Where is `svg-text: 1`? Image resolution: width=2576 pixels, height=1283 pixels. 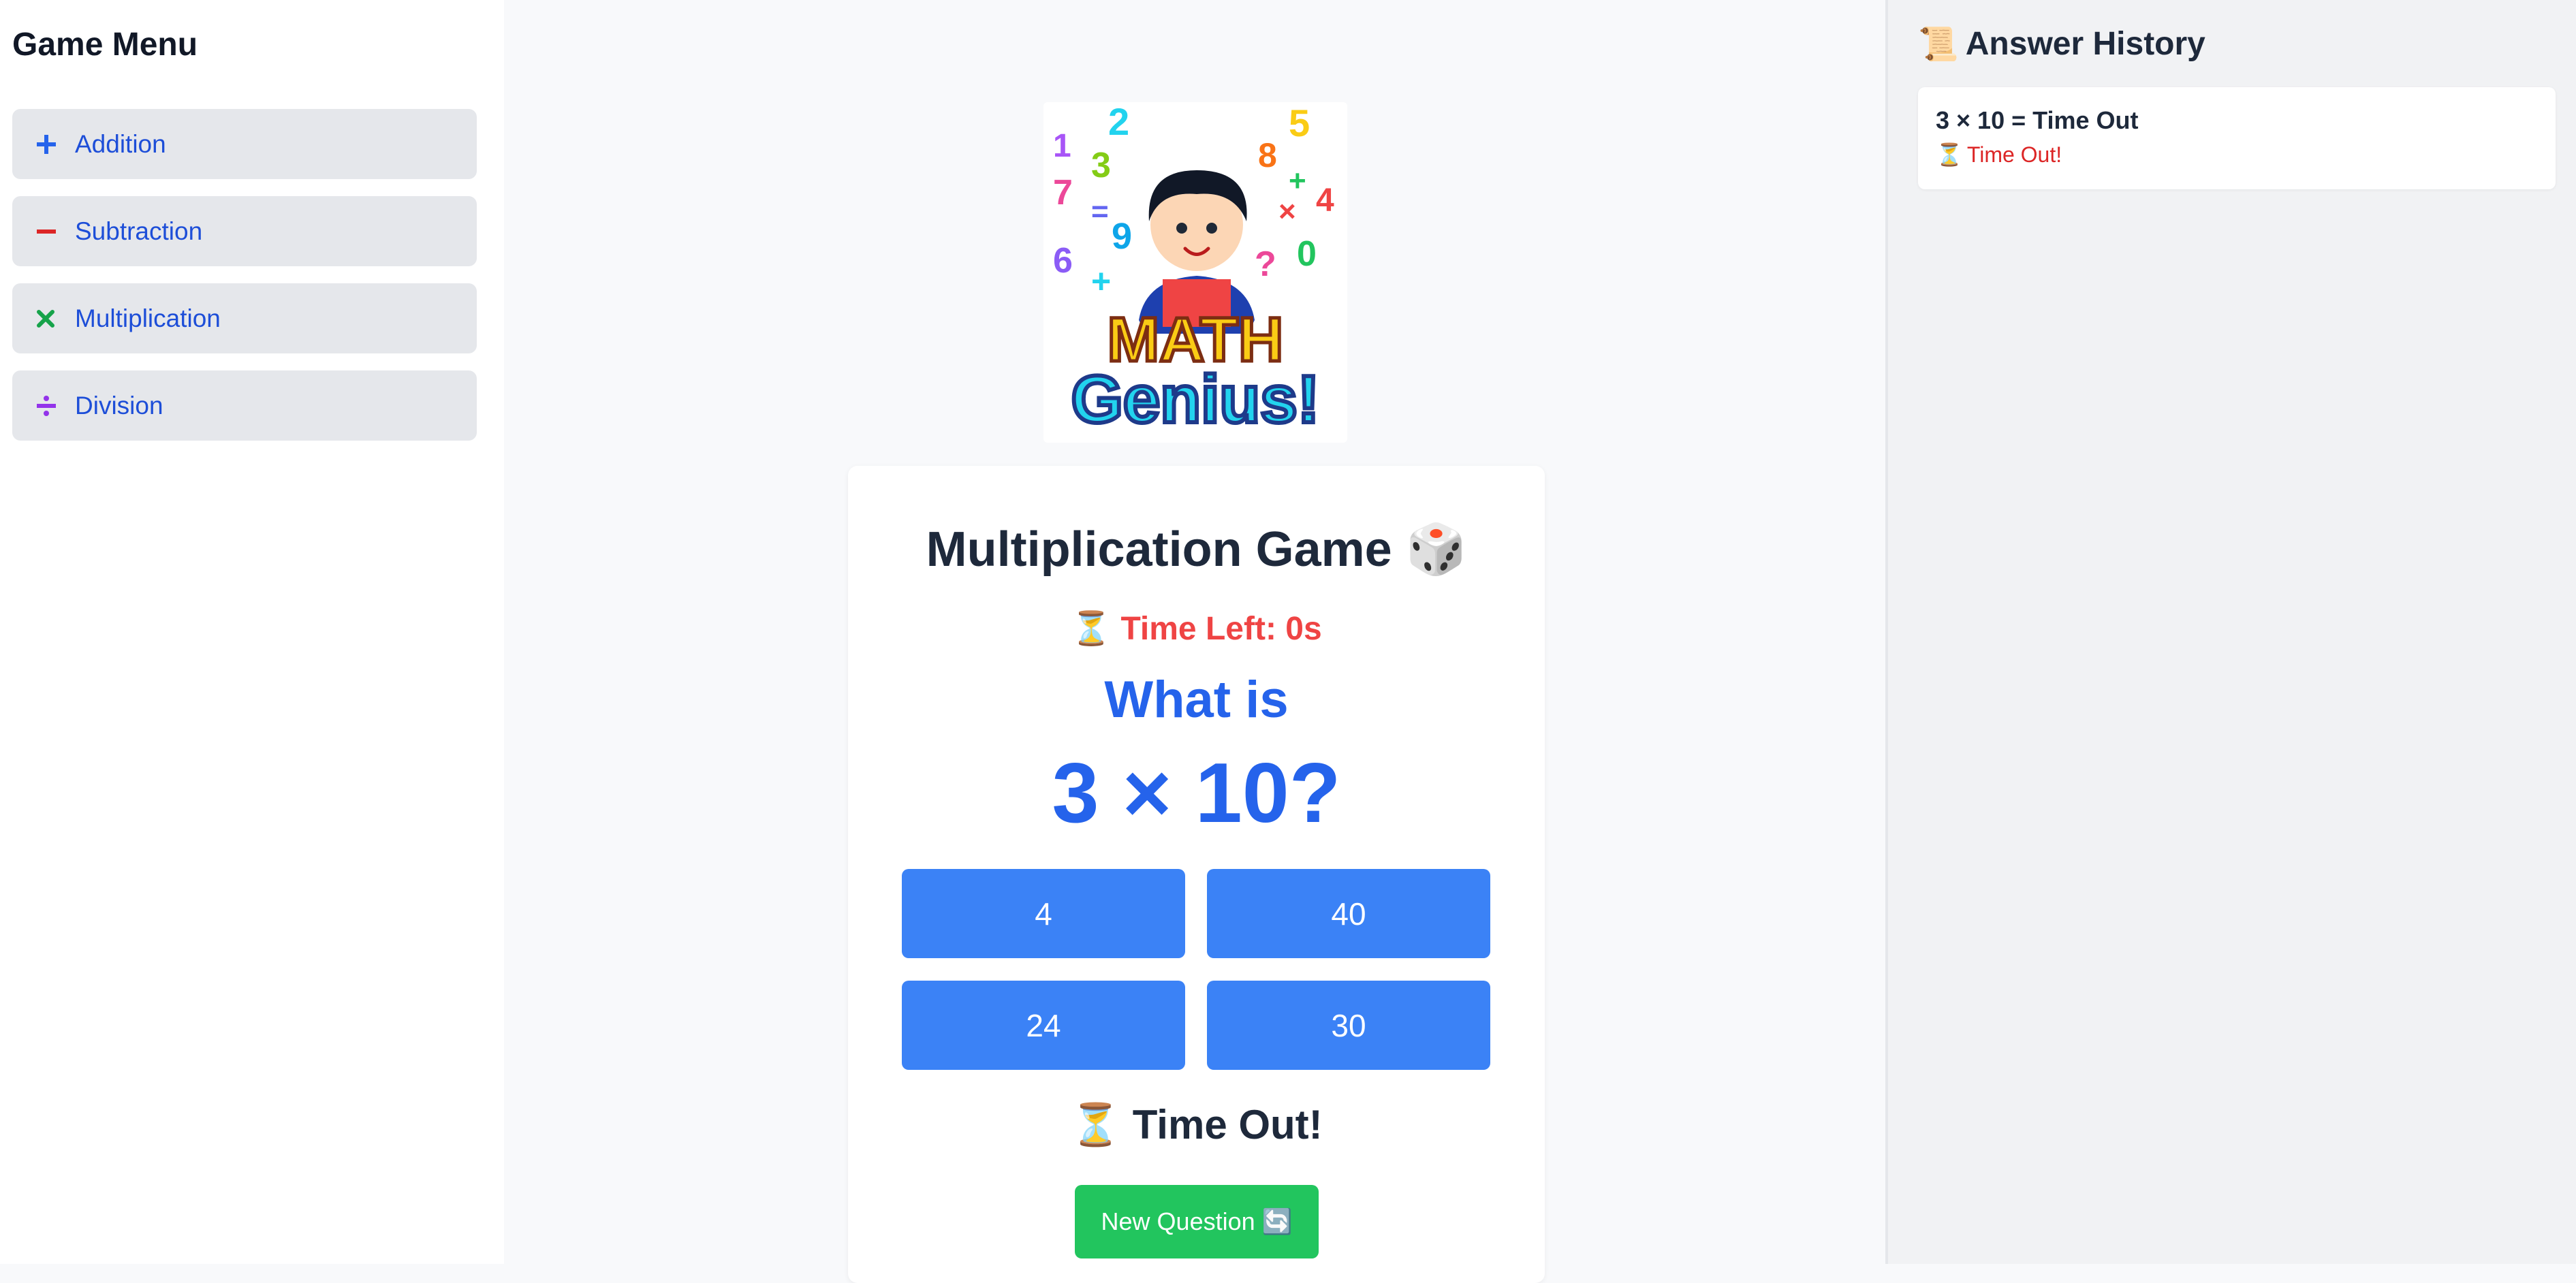
svg-text: 1 is located at coordinates (1062, 146).